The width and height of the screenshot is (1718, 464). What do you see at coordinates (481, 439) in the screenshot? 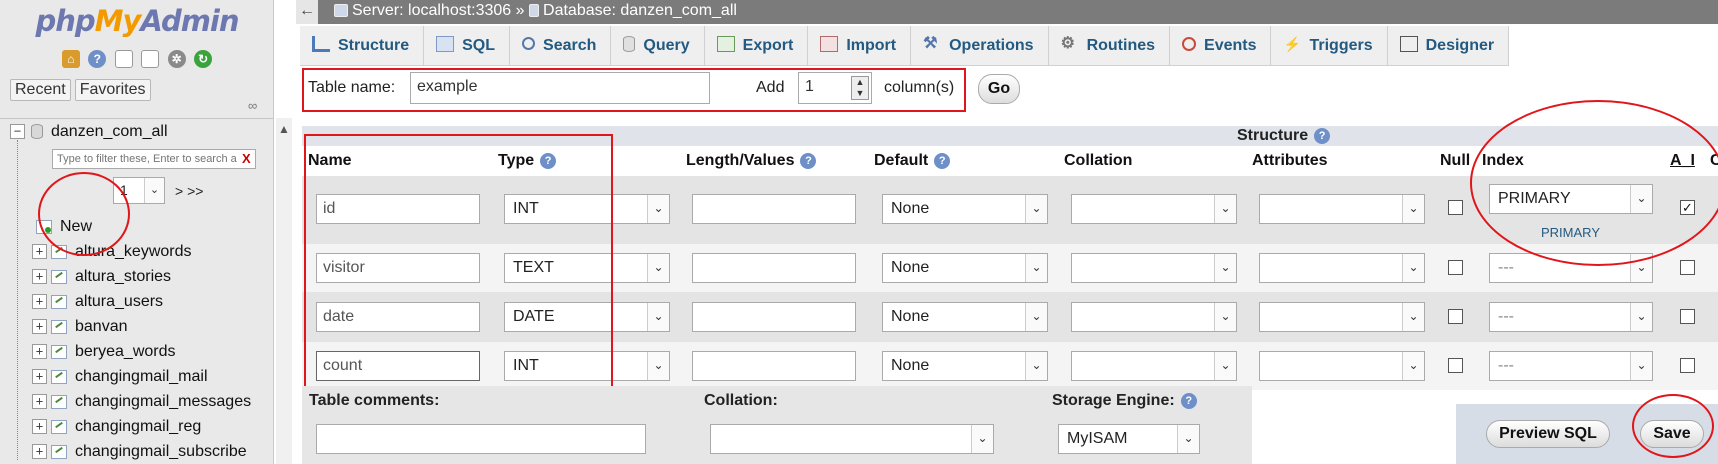
I see `table-comments-input` at bounding box center [481, 439].